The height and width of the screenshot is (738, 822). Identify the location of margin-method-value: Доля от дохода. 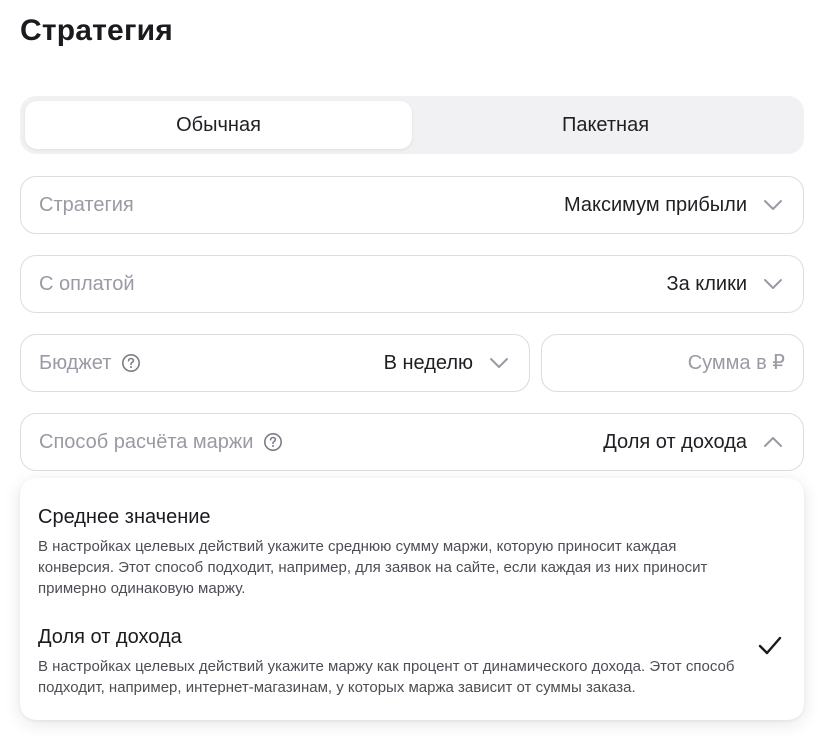
(675, 441).